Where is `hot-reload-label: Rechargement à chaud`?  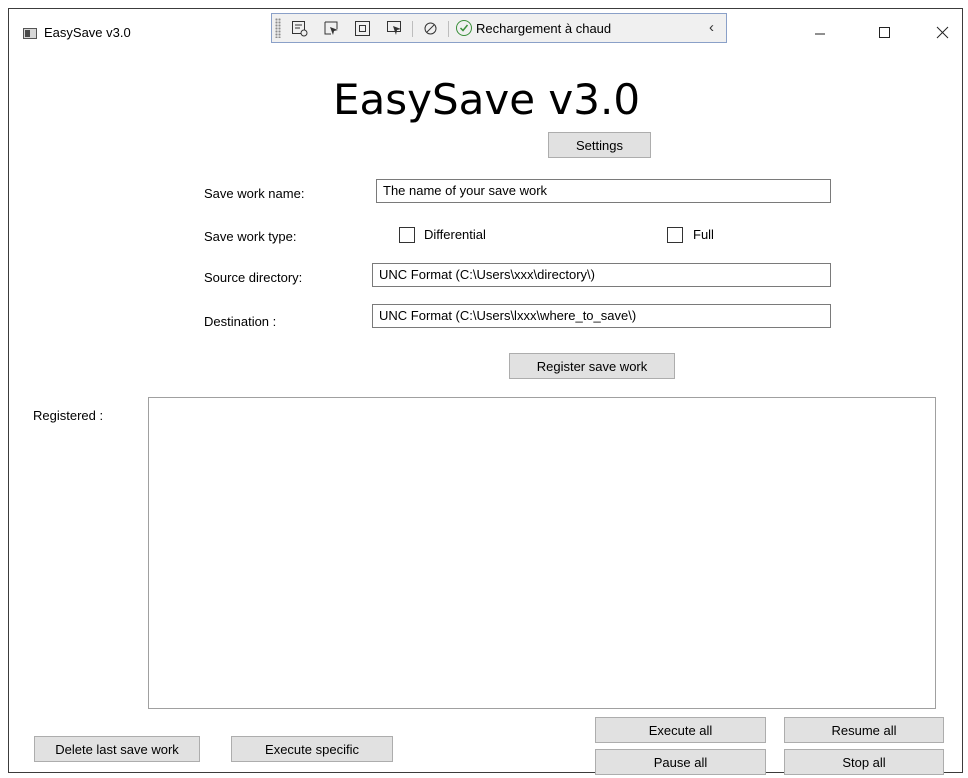
hot-reload-label: Rechargement à chaud is located at coordinates (543, 28).